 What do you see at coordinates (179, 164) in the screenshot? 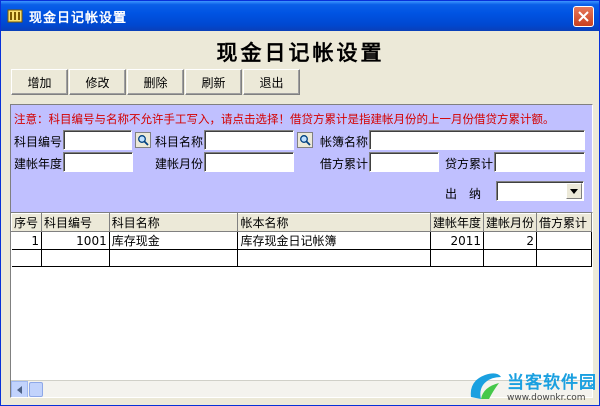
I see `build-month-label: 建帐月份` at bounding box center [179, 164].